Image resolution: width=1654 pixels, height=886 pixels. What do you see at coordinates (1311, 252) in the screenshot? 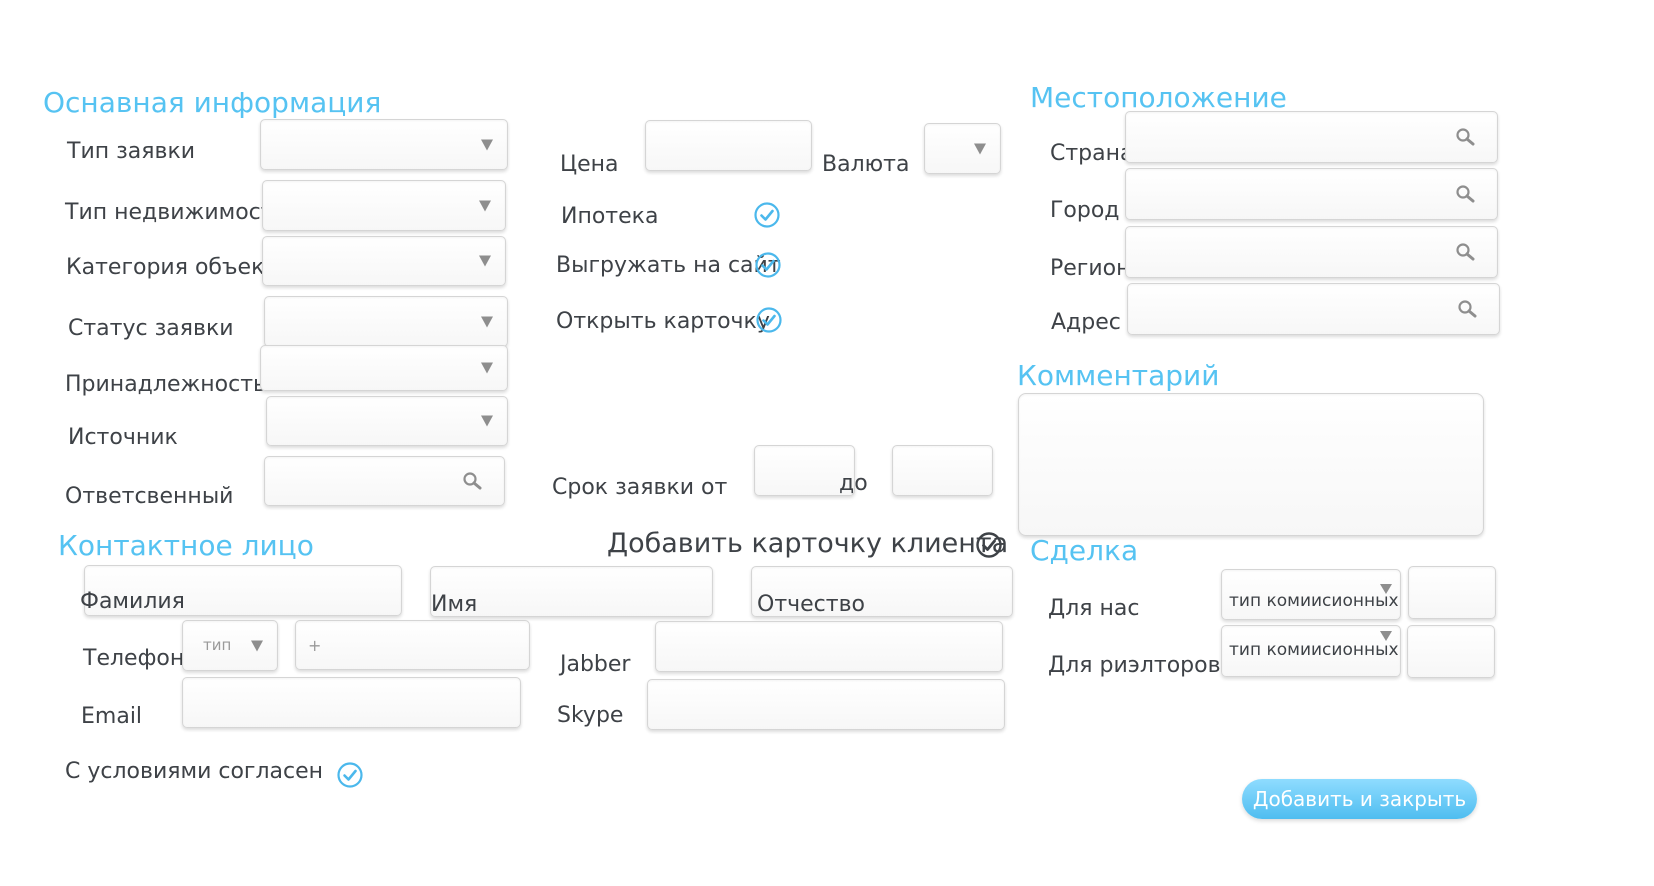
I see `region-search-field` at bounding box center [1311, 252].